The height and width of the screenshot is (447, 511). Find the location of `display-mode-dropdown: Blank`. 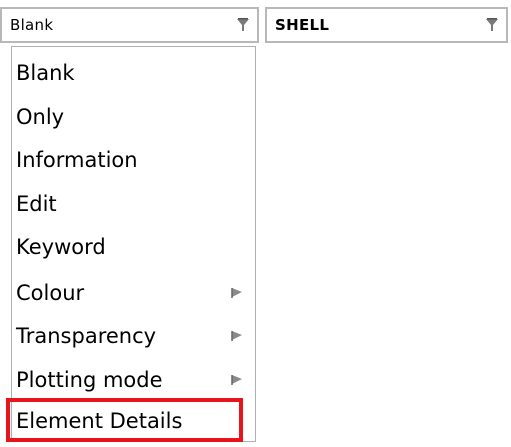

display-mode-dropdown: Blank is located at coordinates (129, 25).